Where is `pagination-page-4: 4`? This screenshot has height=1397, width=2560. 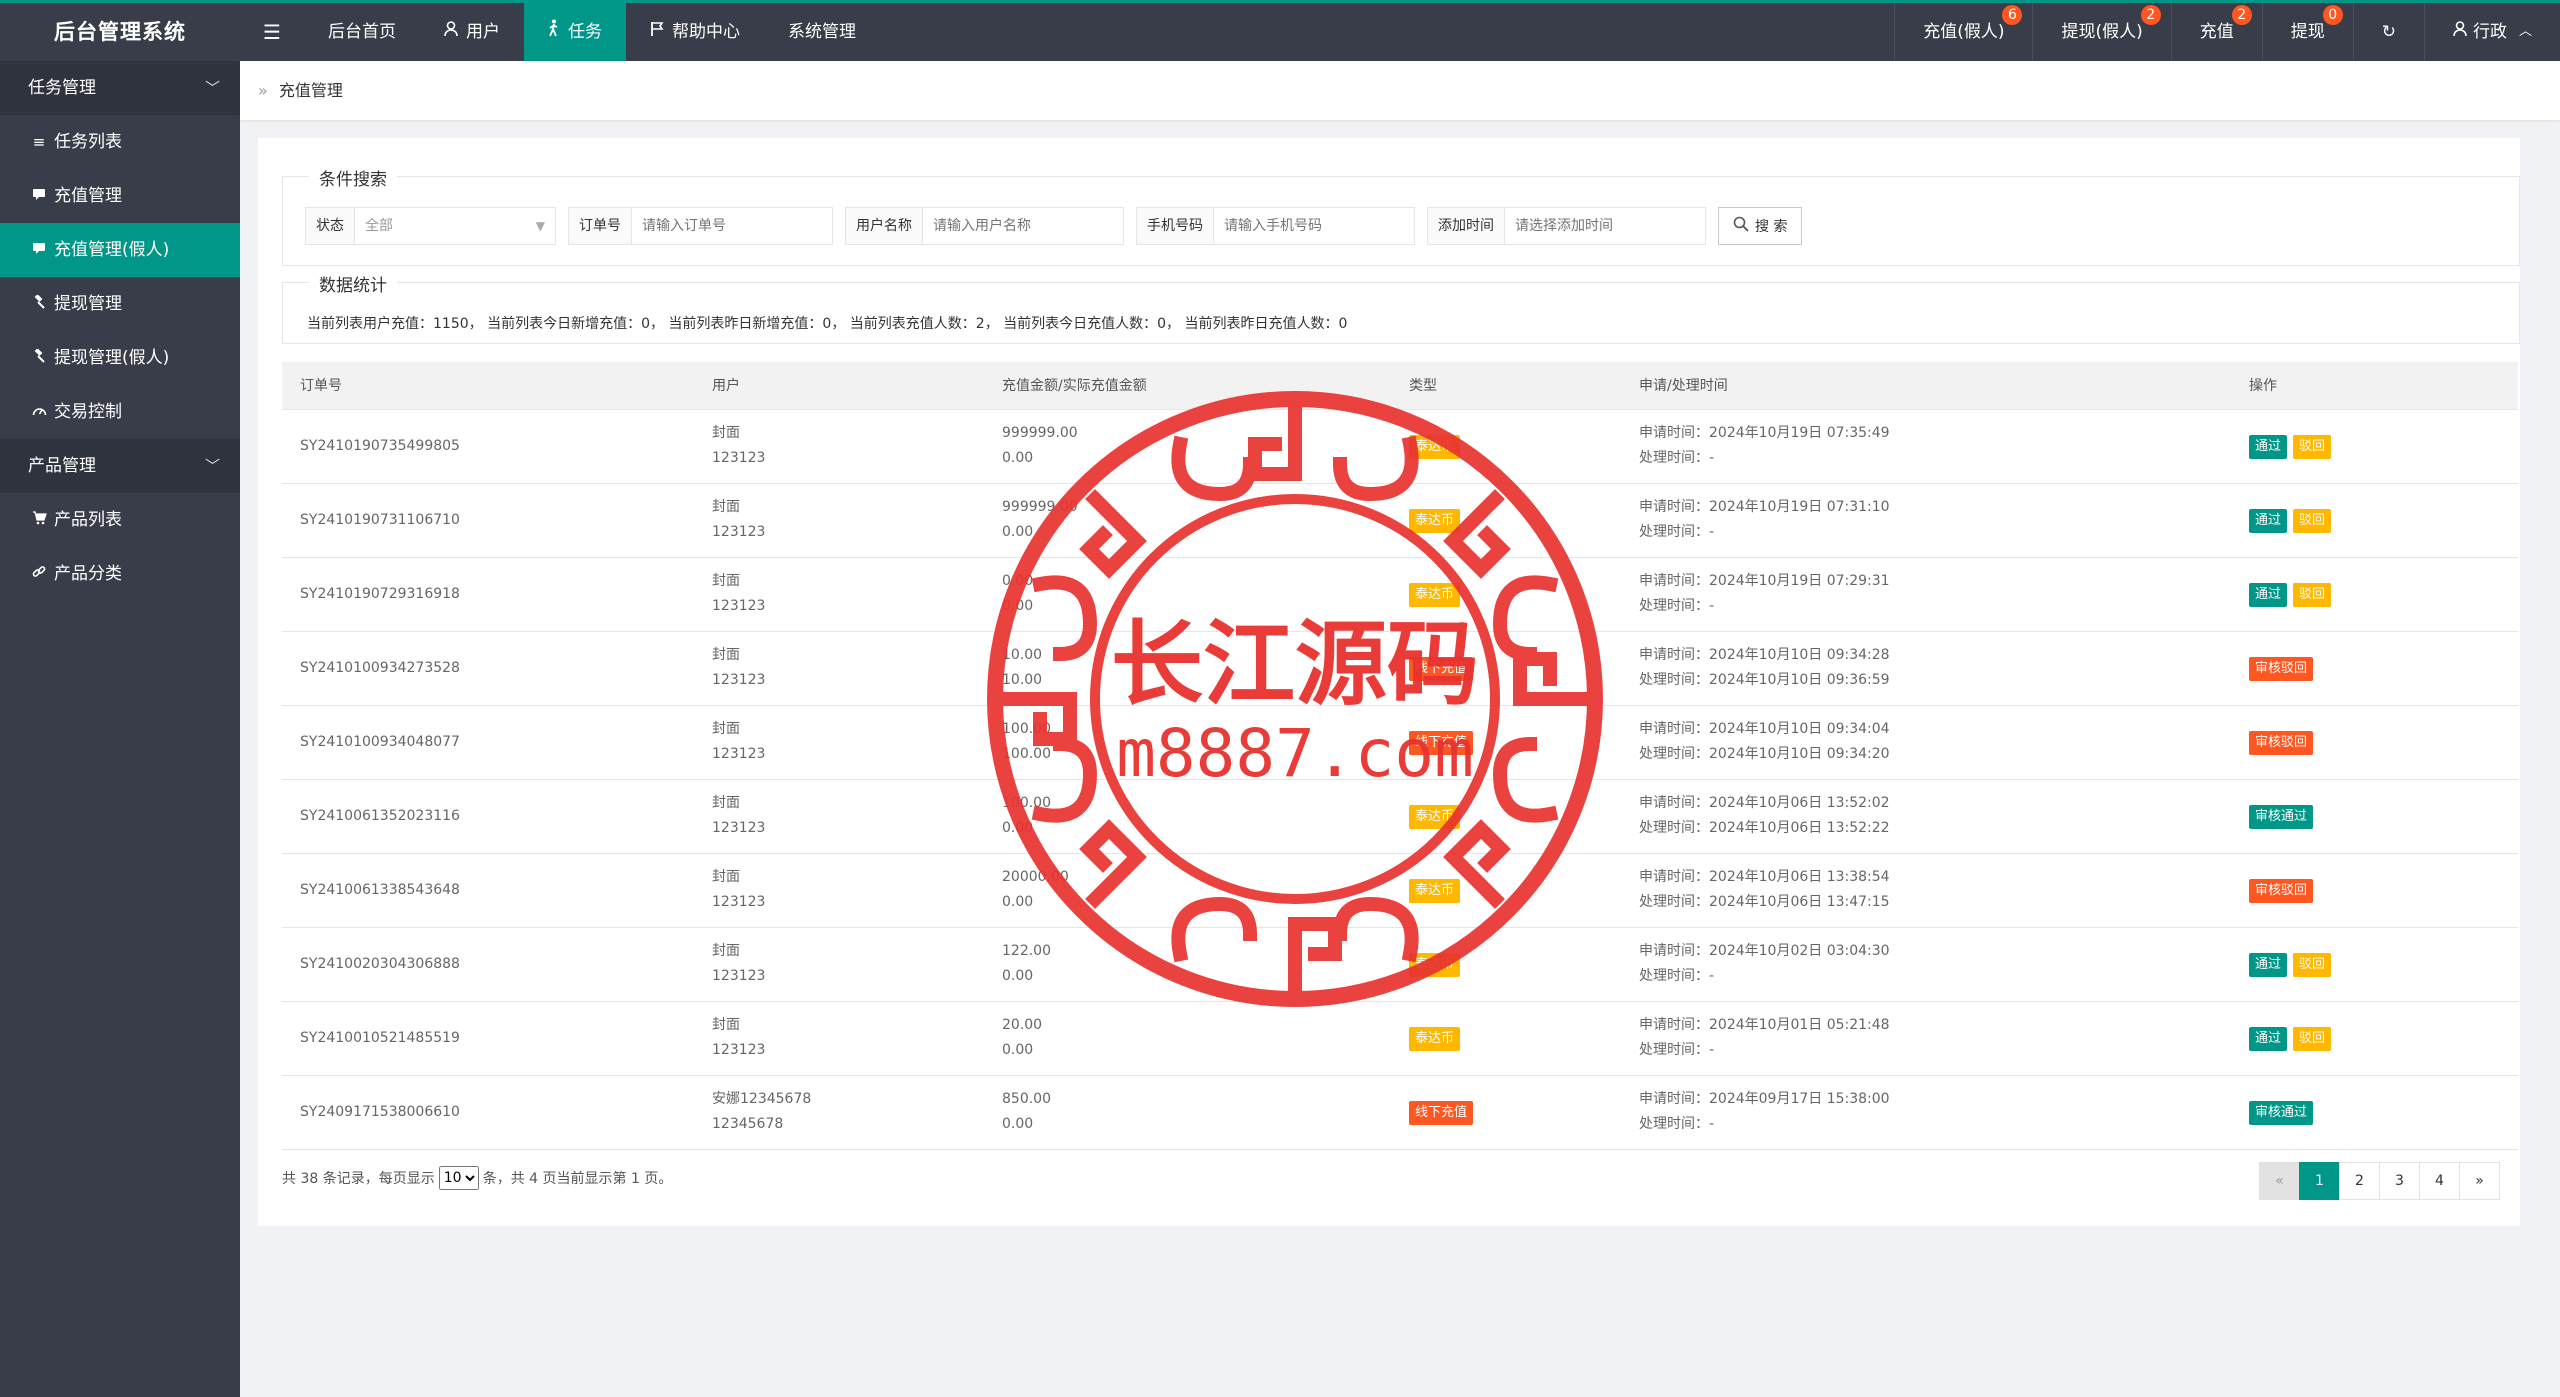
pagination-page-4: 4 is located at coordinates (2439, 1181).